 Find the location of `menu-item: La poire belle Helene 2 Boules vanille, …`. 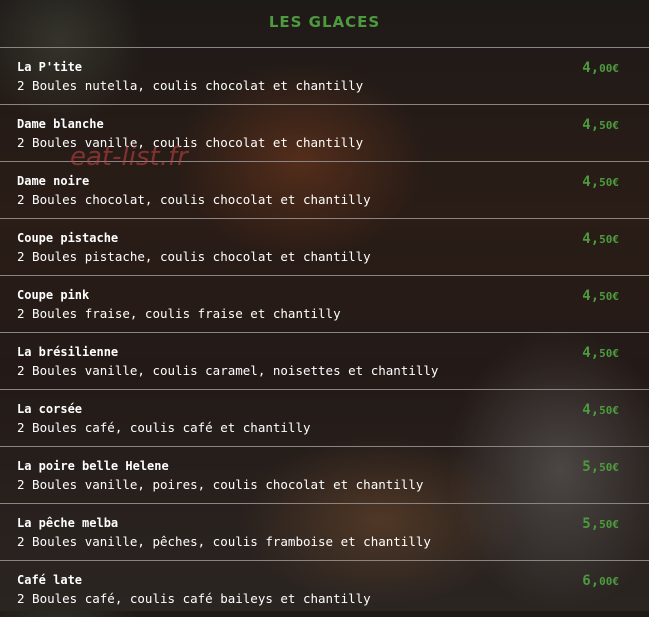

menu-item: La poire belle Helene 2 Boules vanille, … is located at coordinates (324, 474).